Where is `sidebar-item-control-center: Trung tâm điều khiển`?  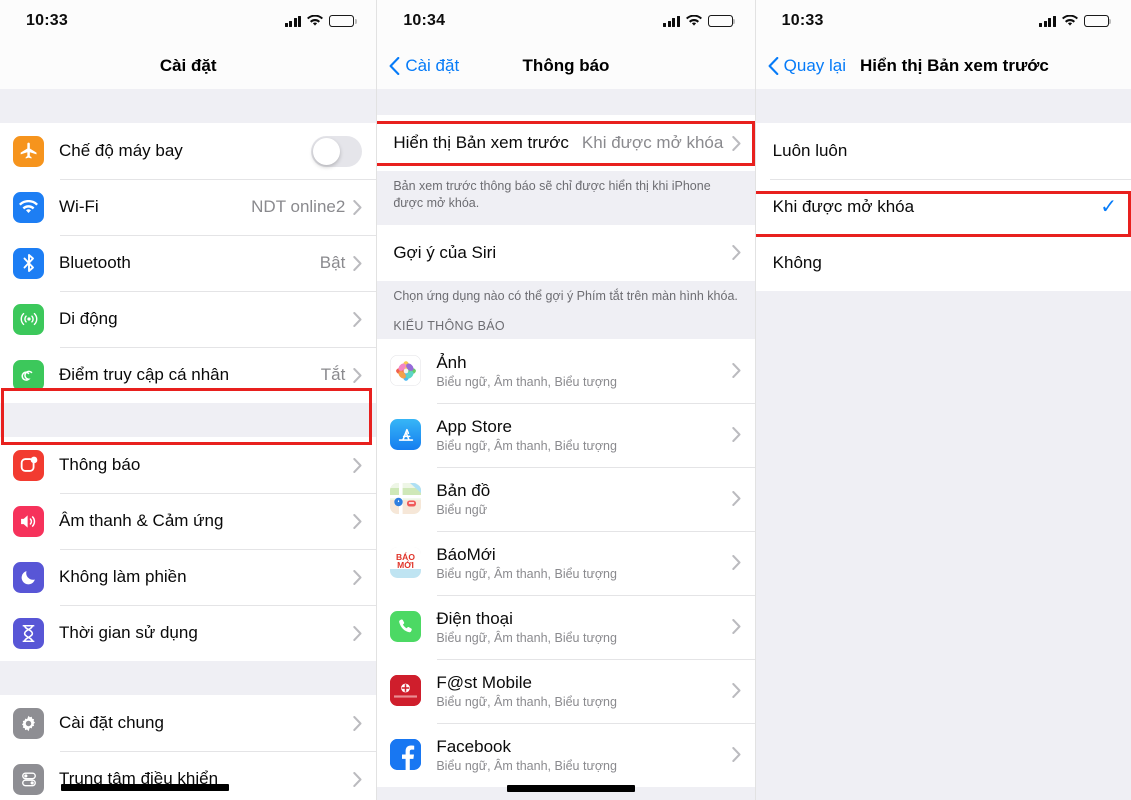
sidebar-item-control-center: Trung tâm điều khiển is located at coordinates (188, 775).